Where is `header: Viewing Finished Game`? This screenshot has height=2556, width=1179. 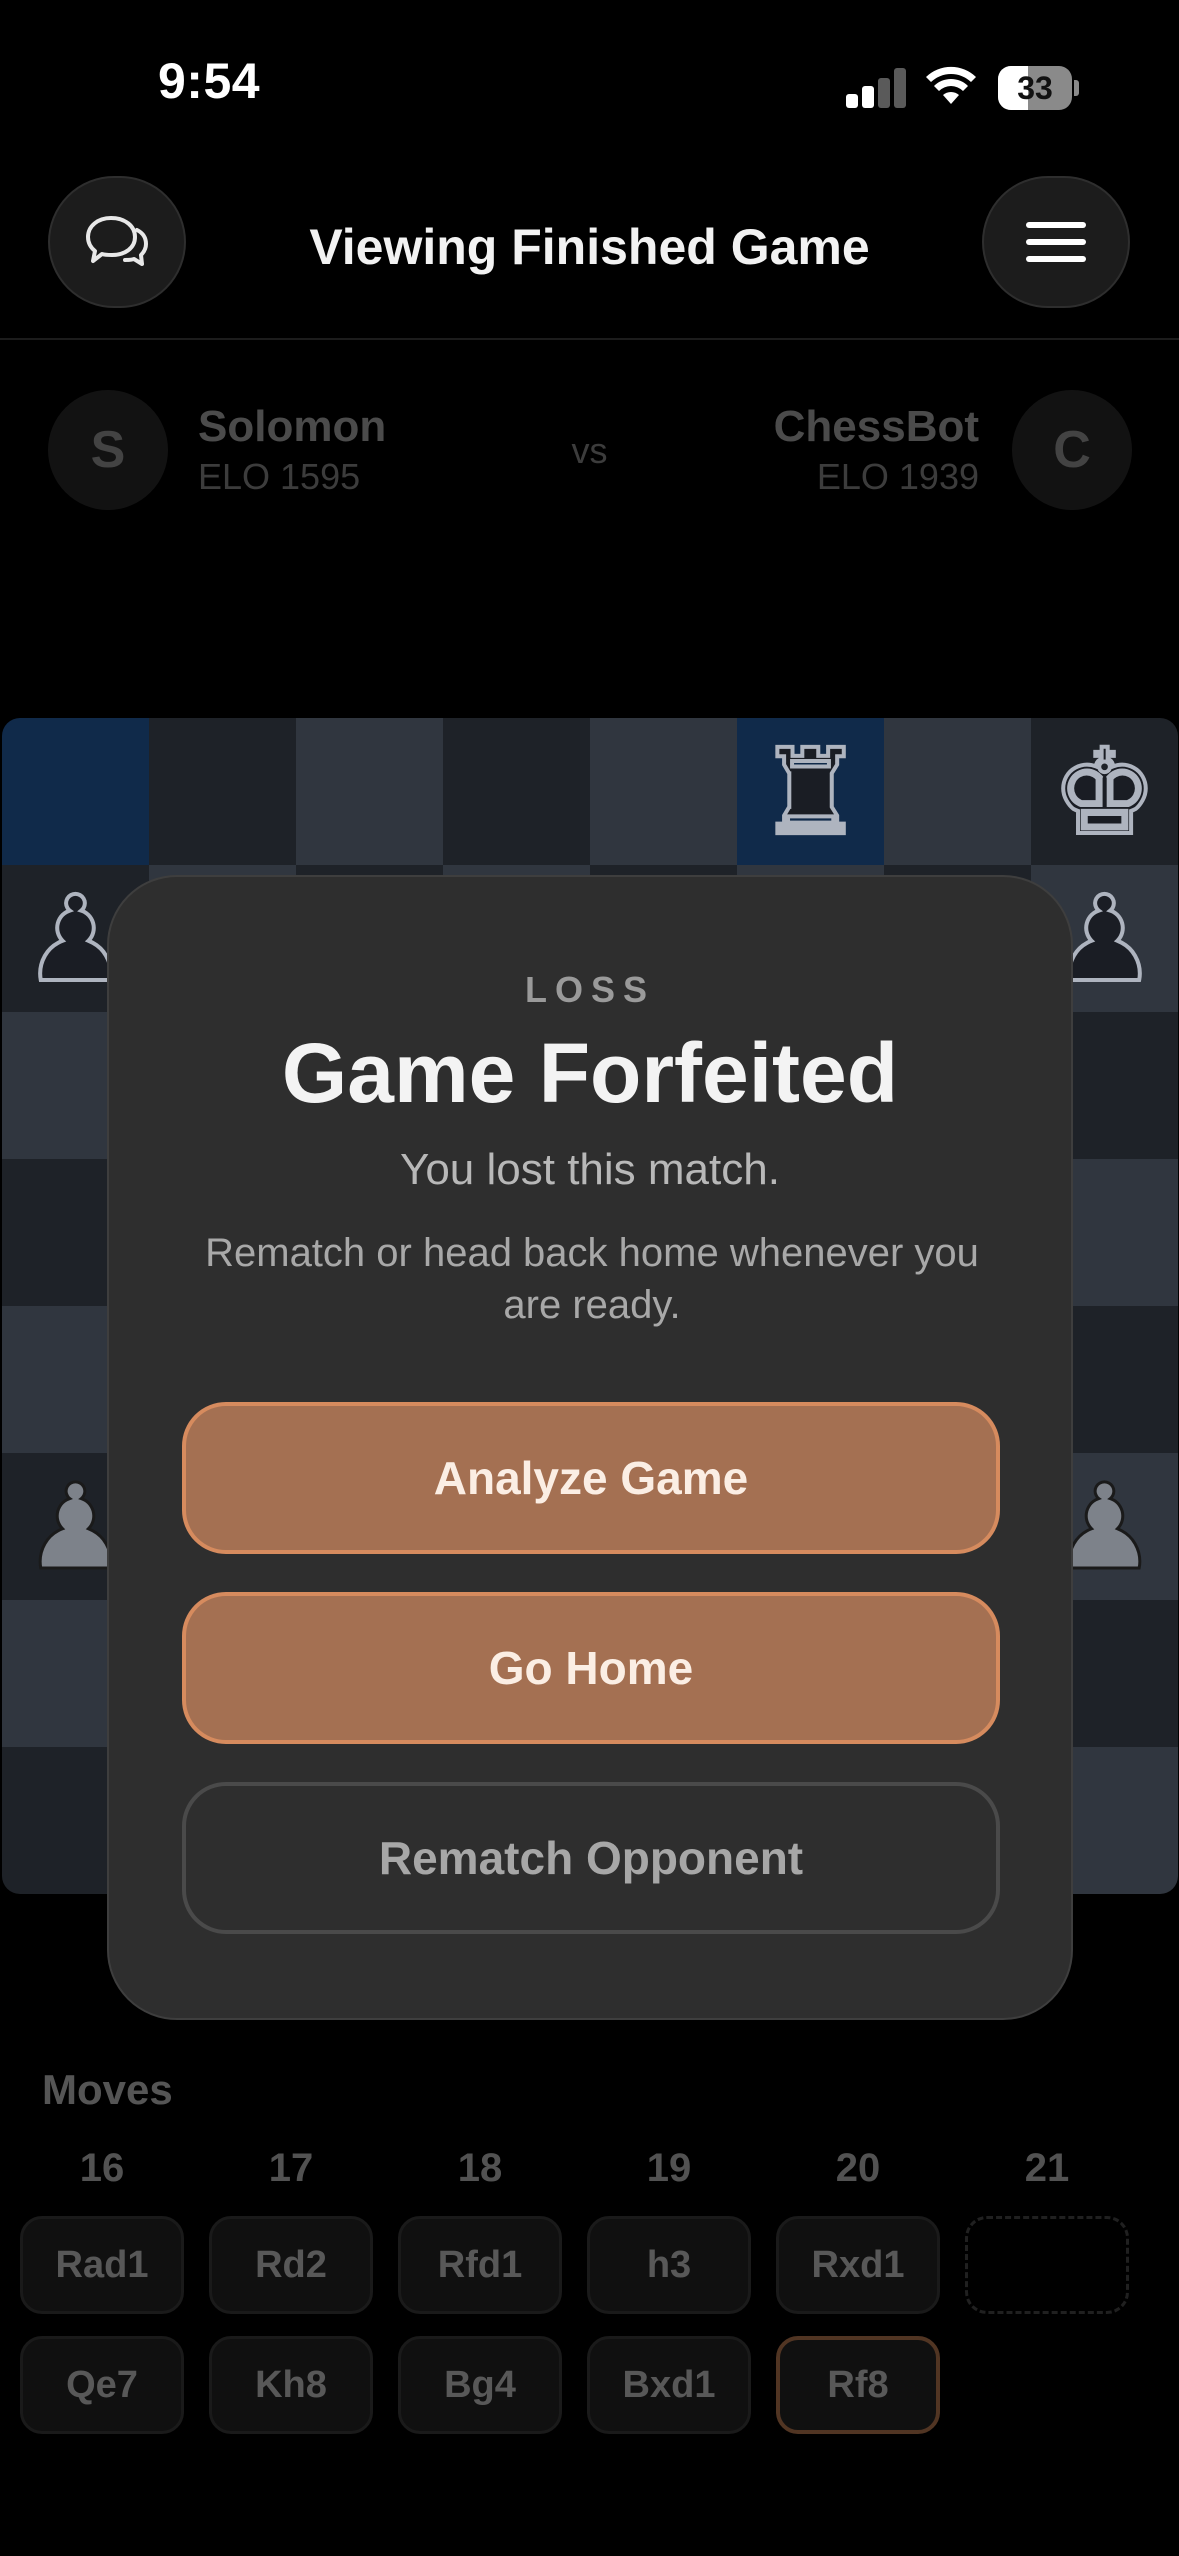
header: Viewing Finished Game is located at coordinates (589, 245).